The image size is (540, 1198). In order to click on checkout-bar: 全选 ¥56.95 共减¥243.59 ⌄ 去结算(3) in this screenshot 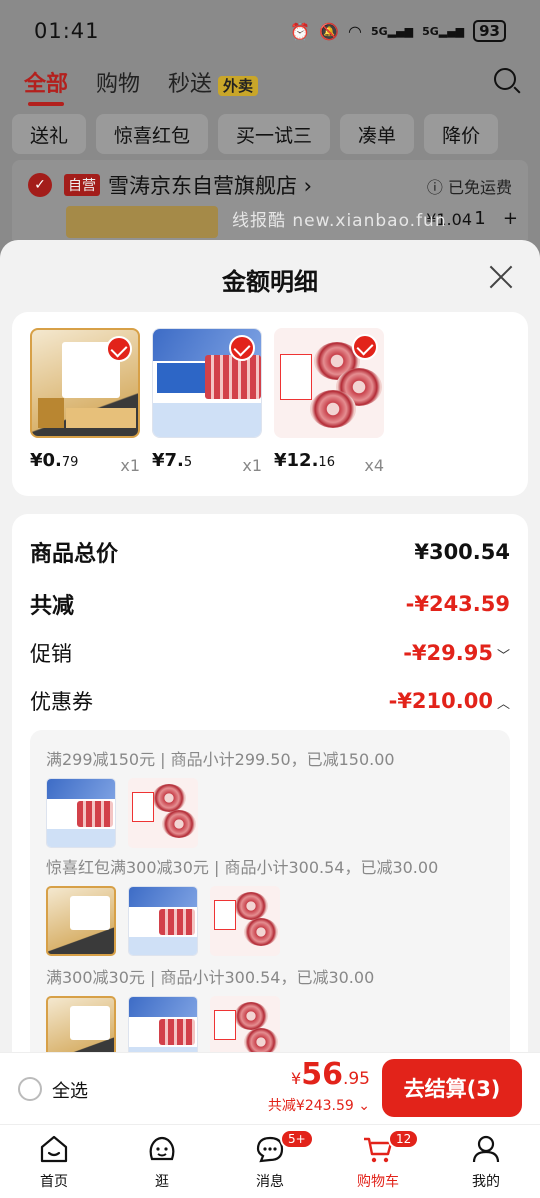, I will do `click(270, 1088)`.